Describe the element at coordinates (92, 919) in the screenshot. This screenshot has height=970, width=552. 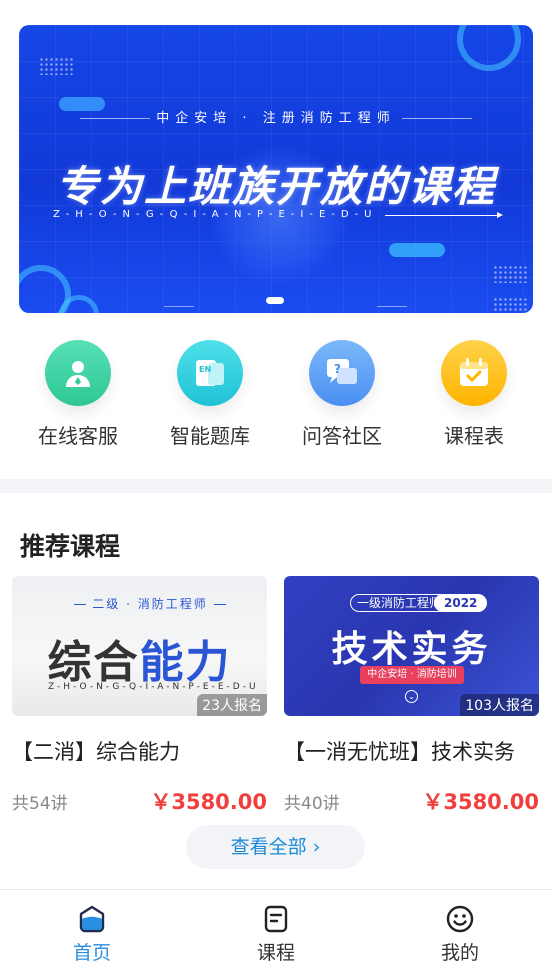
I see `home-icon` at that location.